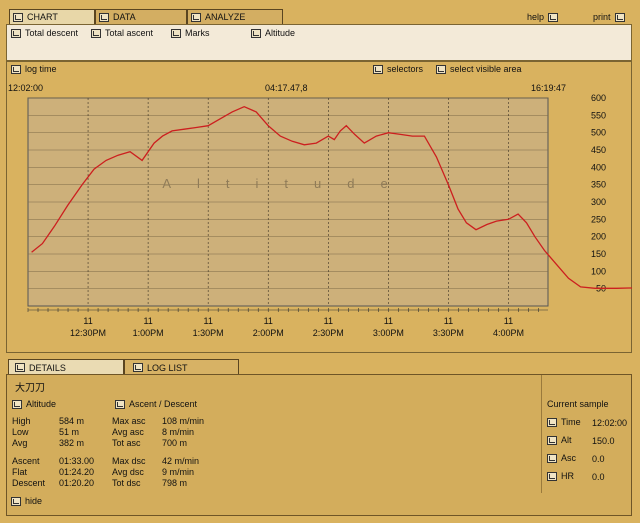 The image size is (640, 523). Describe the element at coordinates (129, 421) in the screenshot. I see `maxasc-label: Max asc` at that location.